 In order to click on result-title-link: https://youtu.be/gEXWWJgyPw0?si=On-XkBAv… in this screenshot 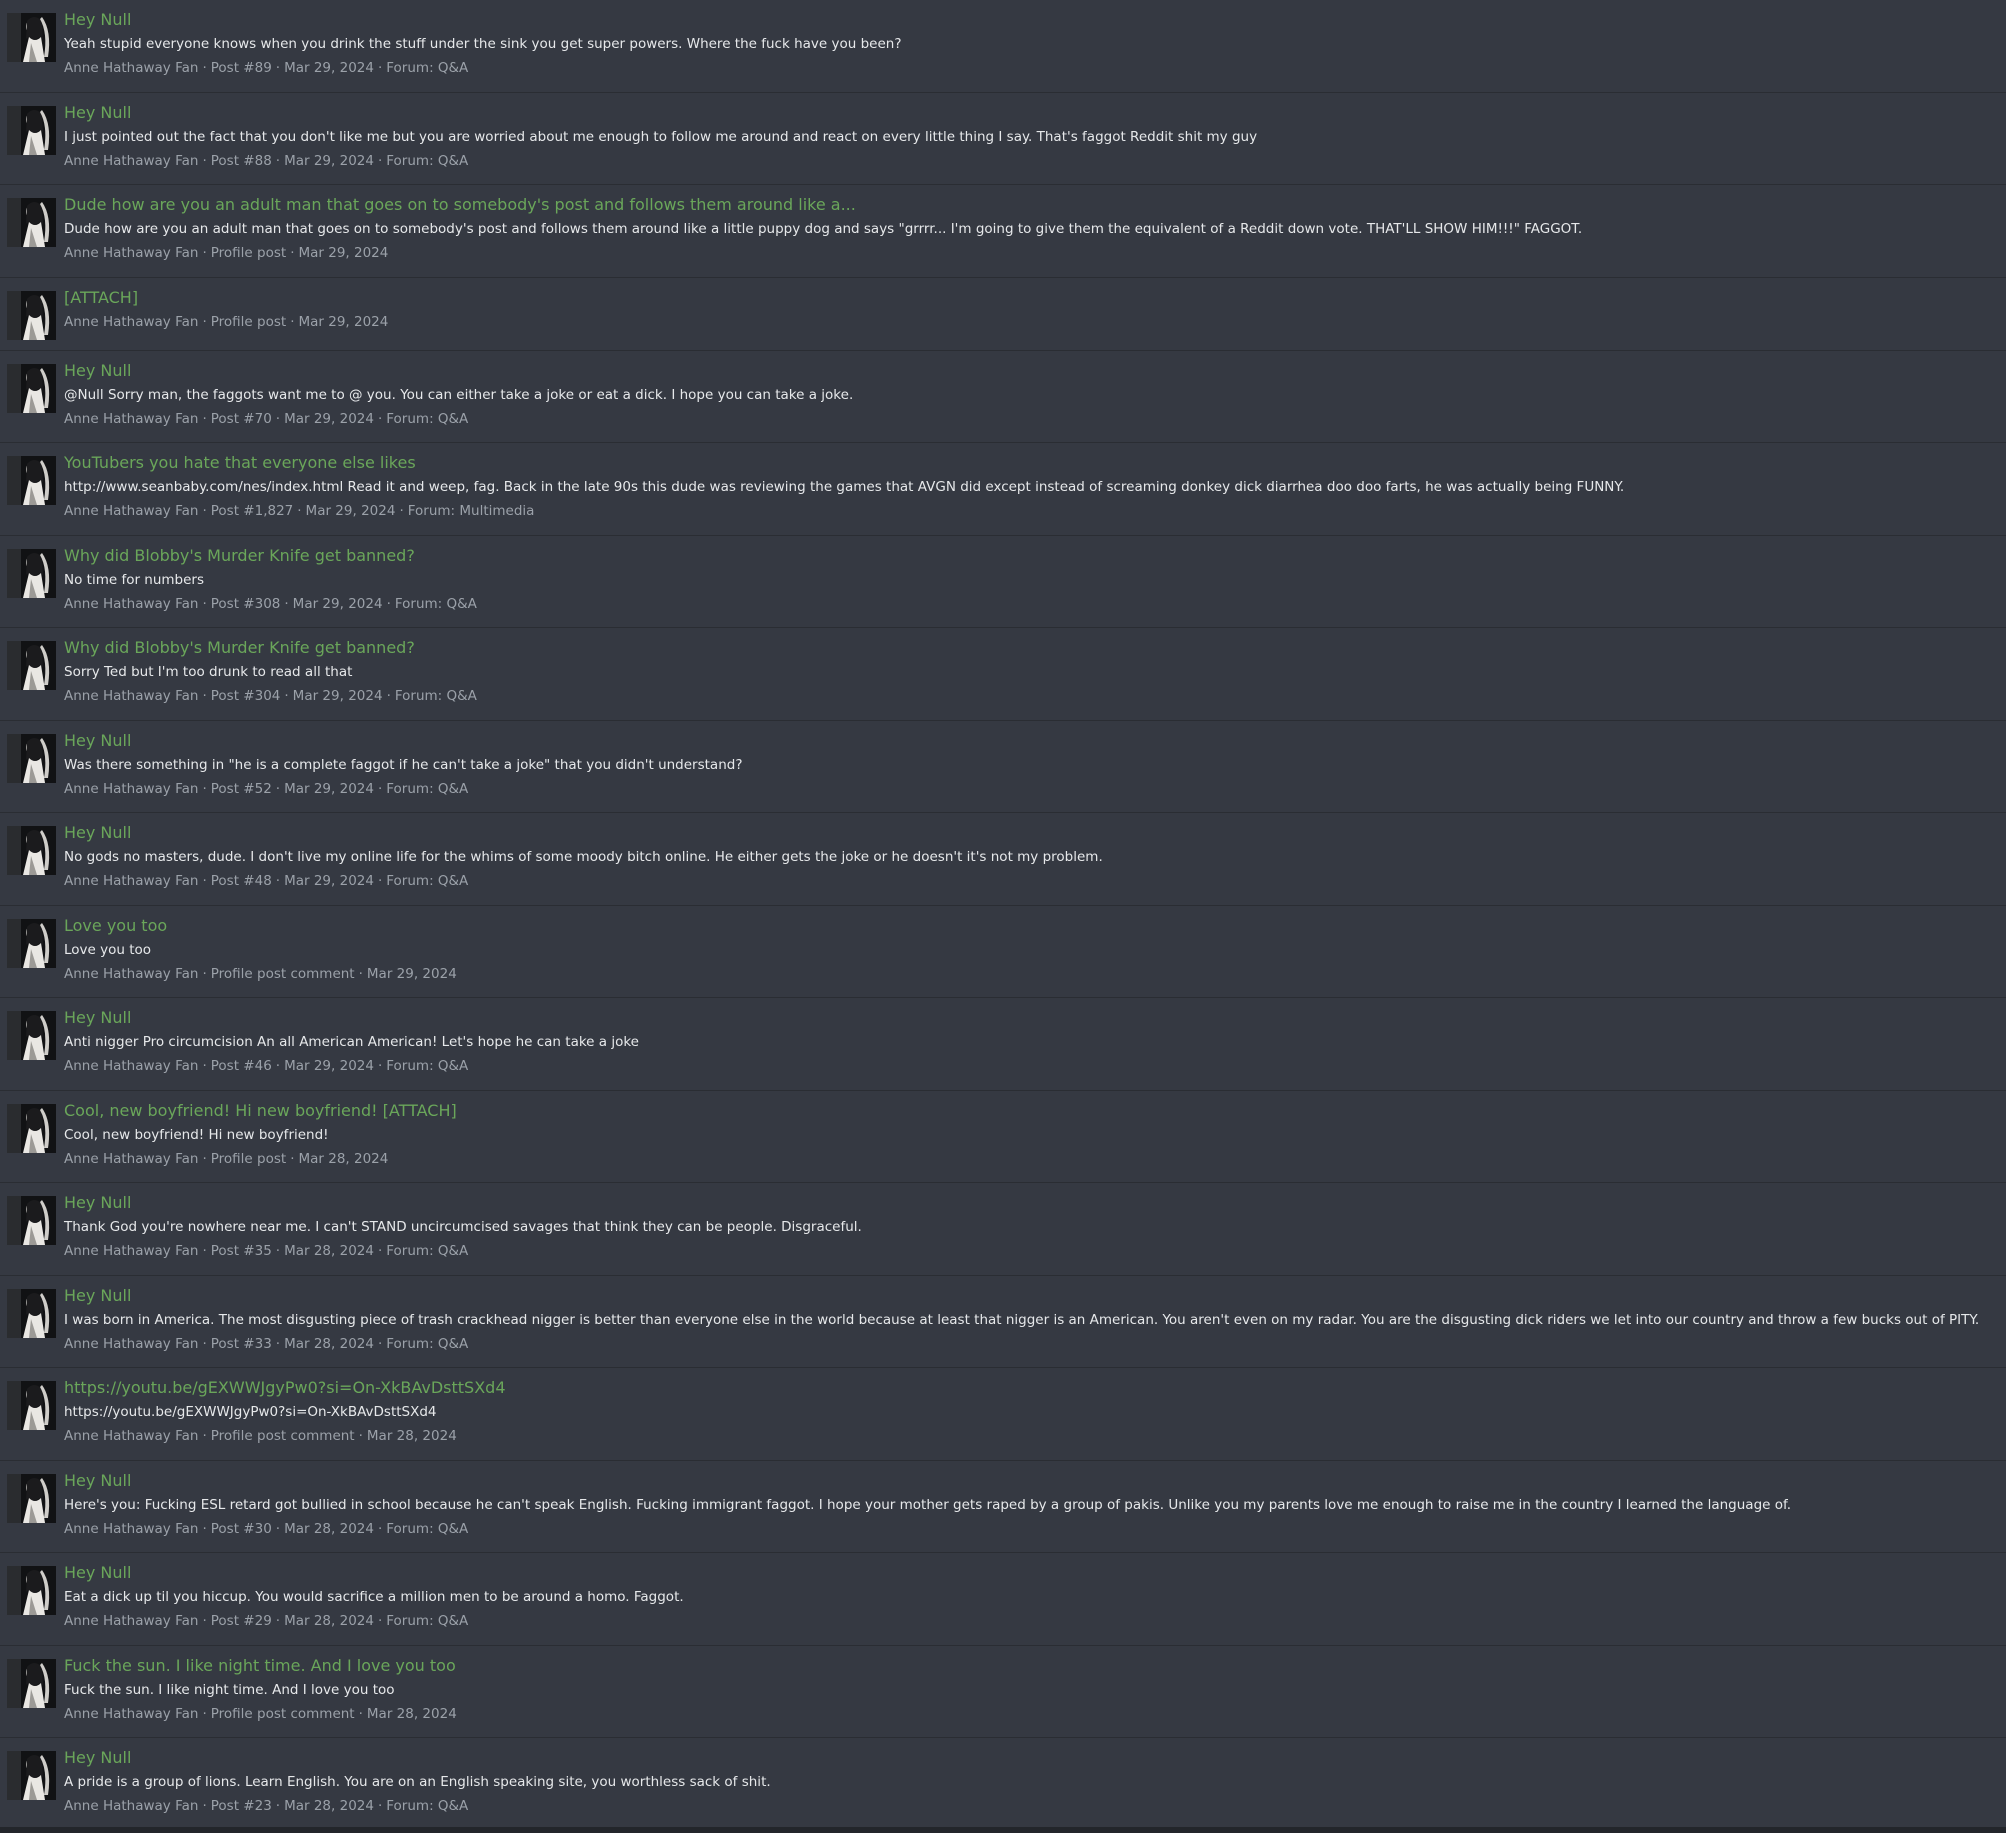, I will do `click(285, 1387)`.